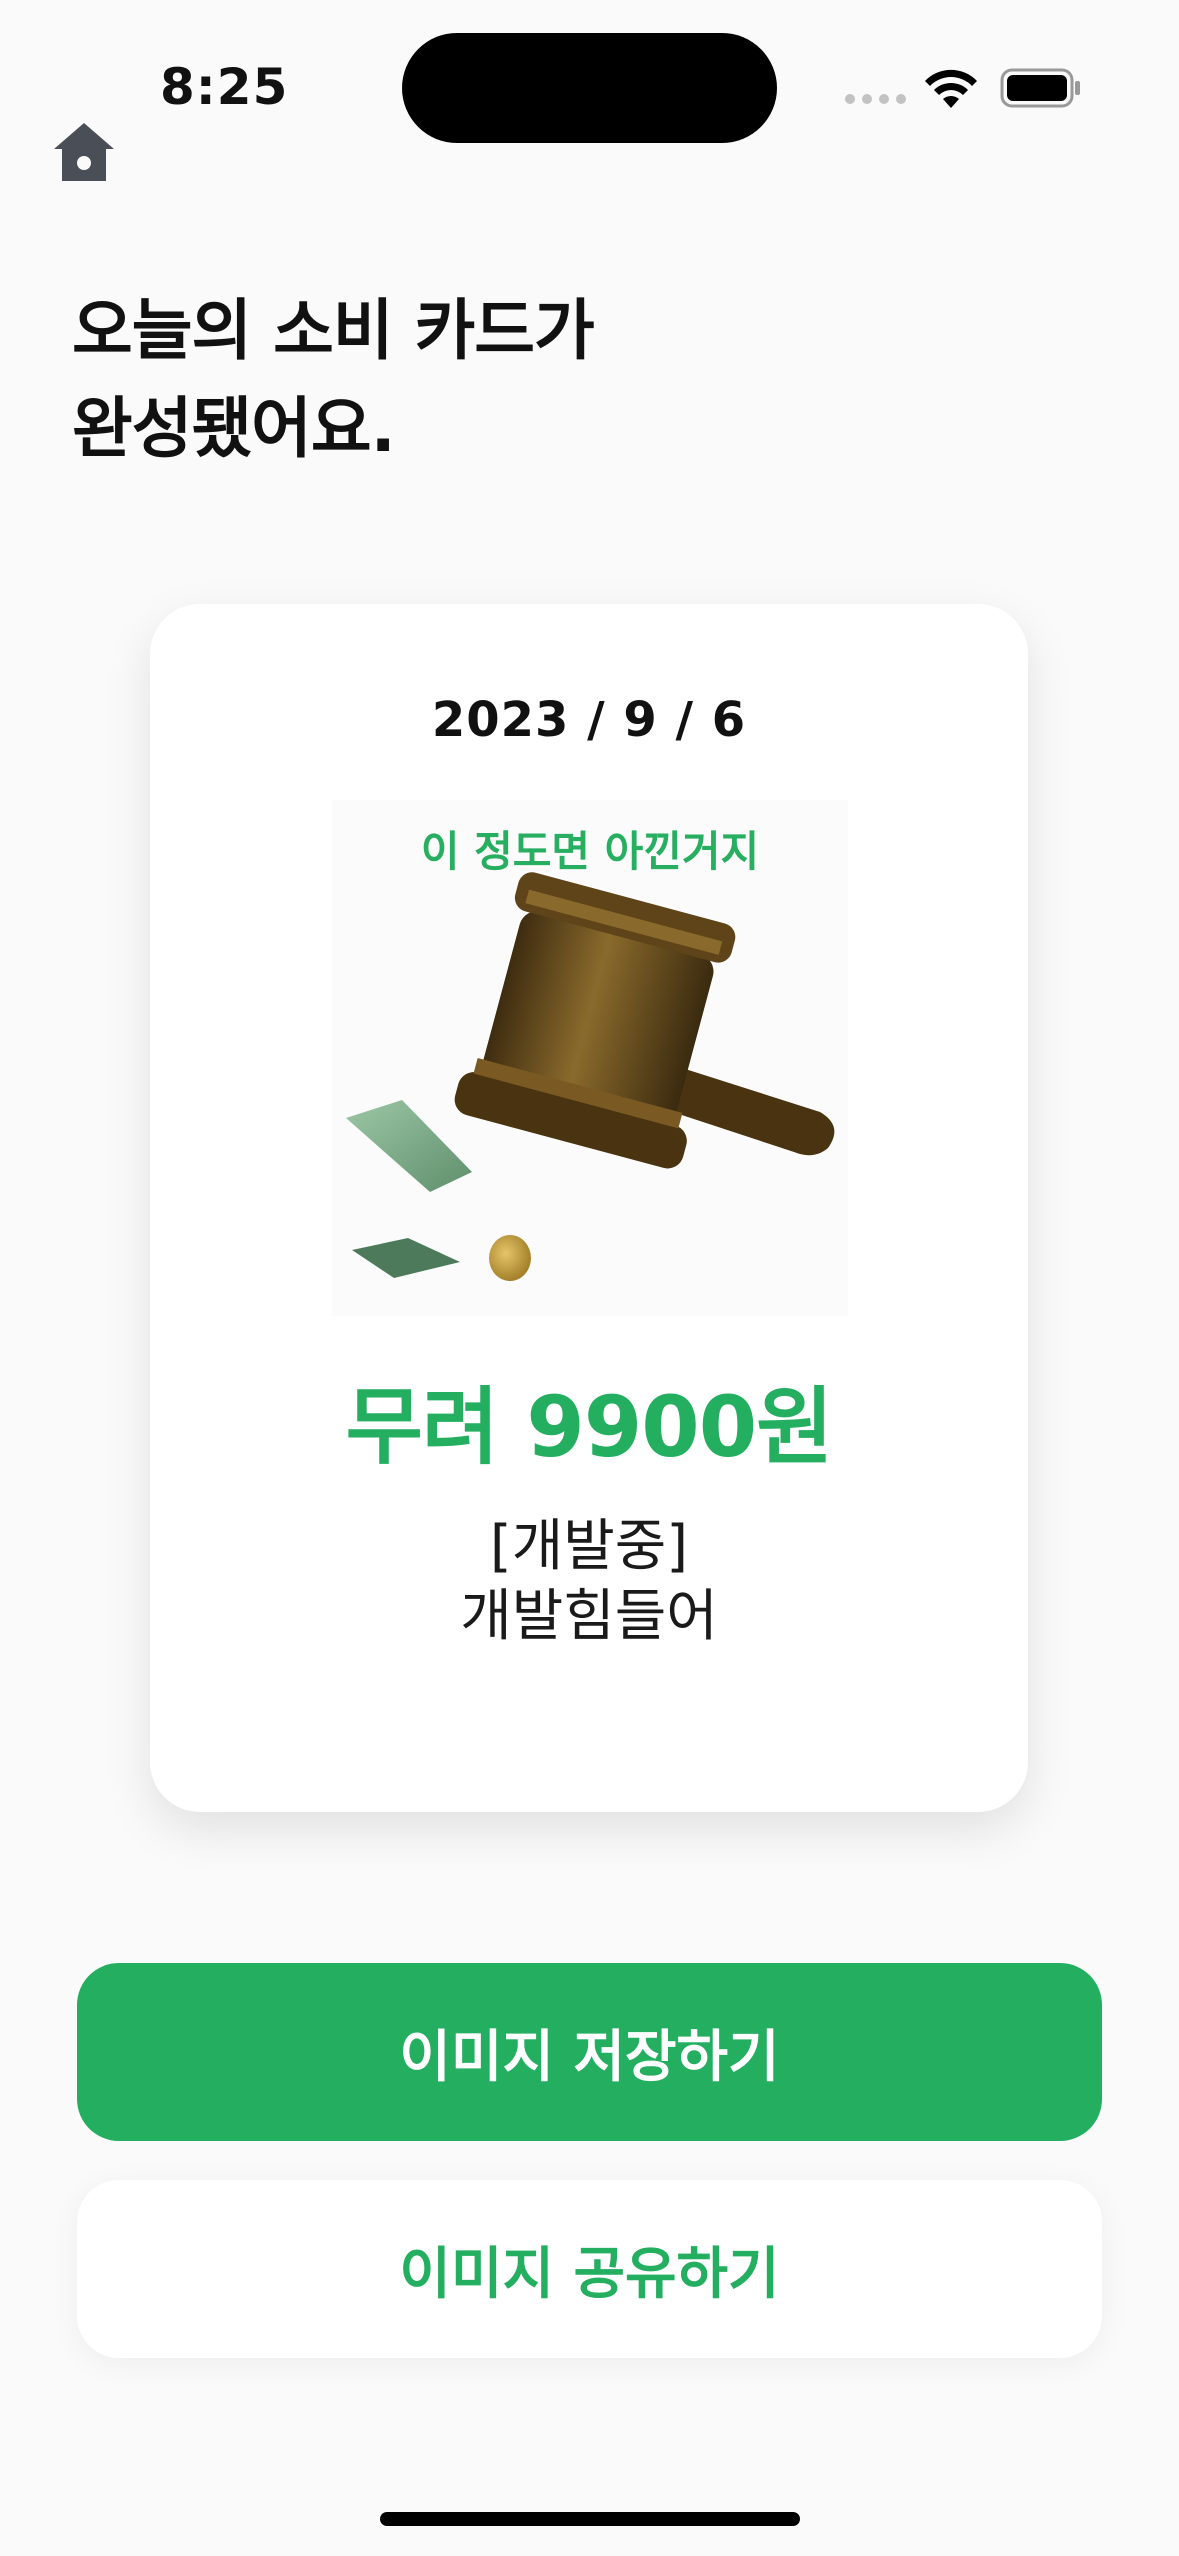  Describe the element at coordinates (589, 720) in the screenshot. I see `card-date: 2023 / 9 / 6` at that location.